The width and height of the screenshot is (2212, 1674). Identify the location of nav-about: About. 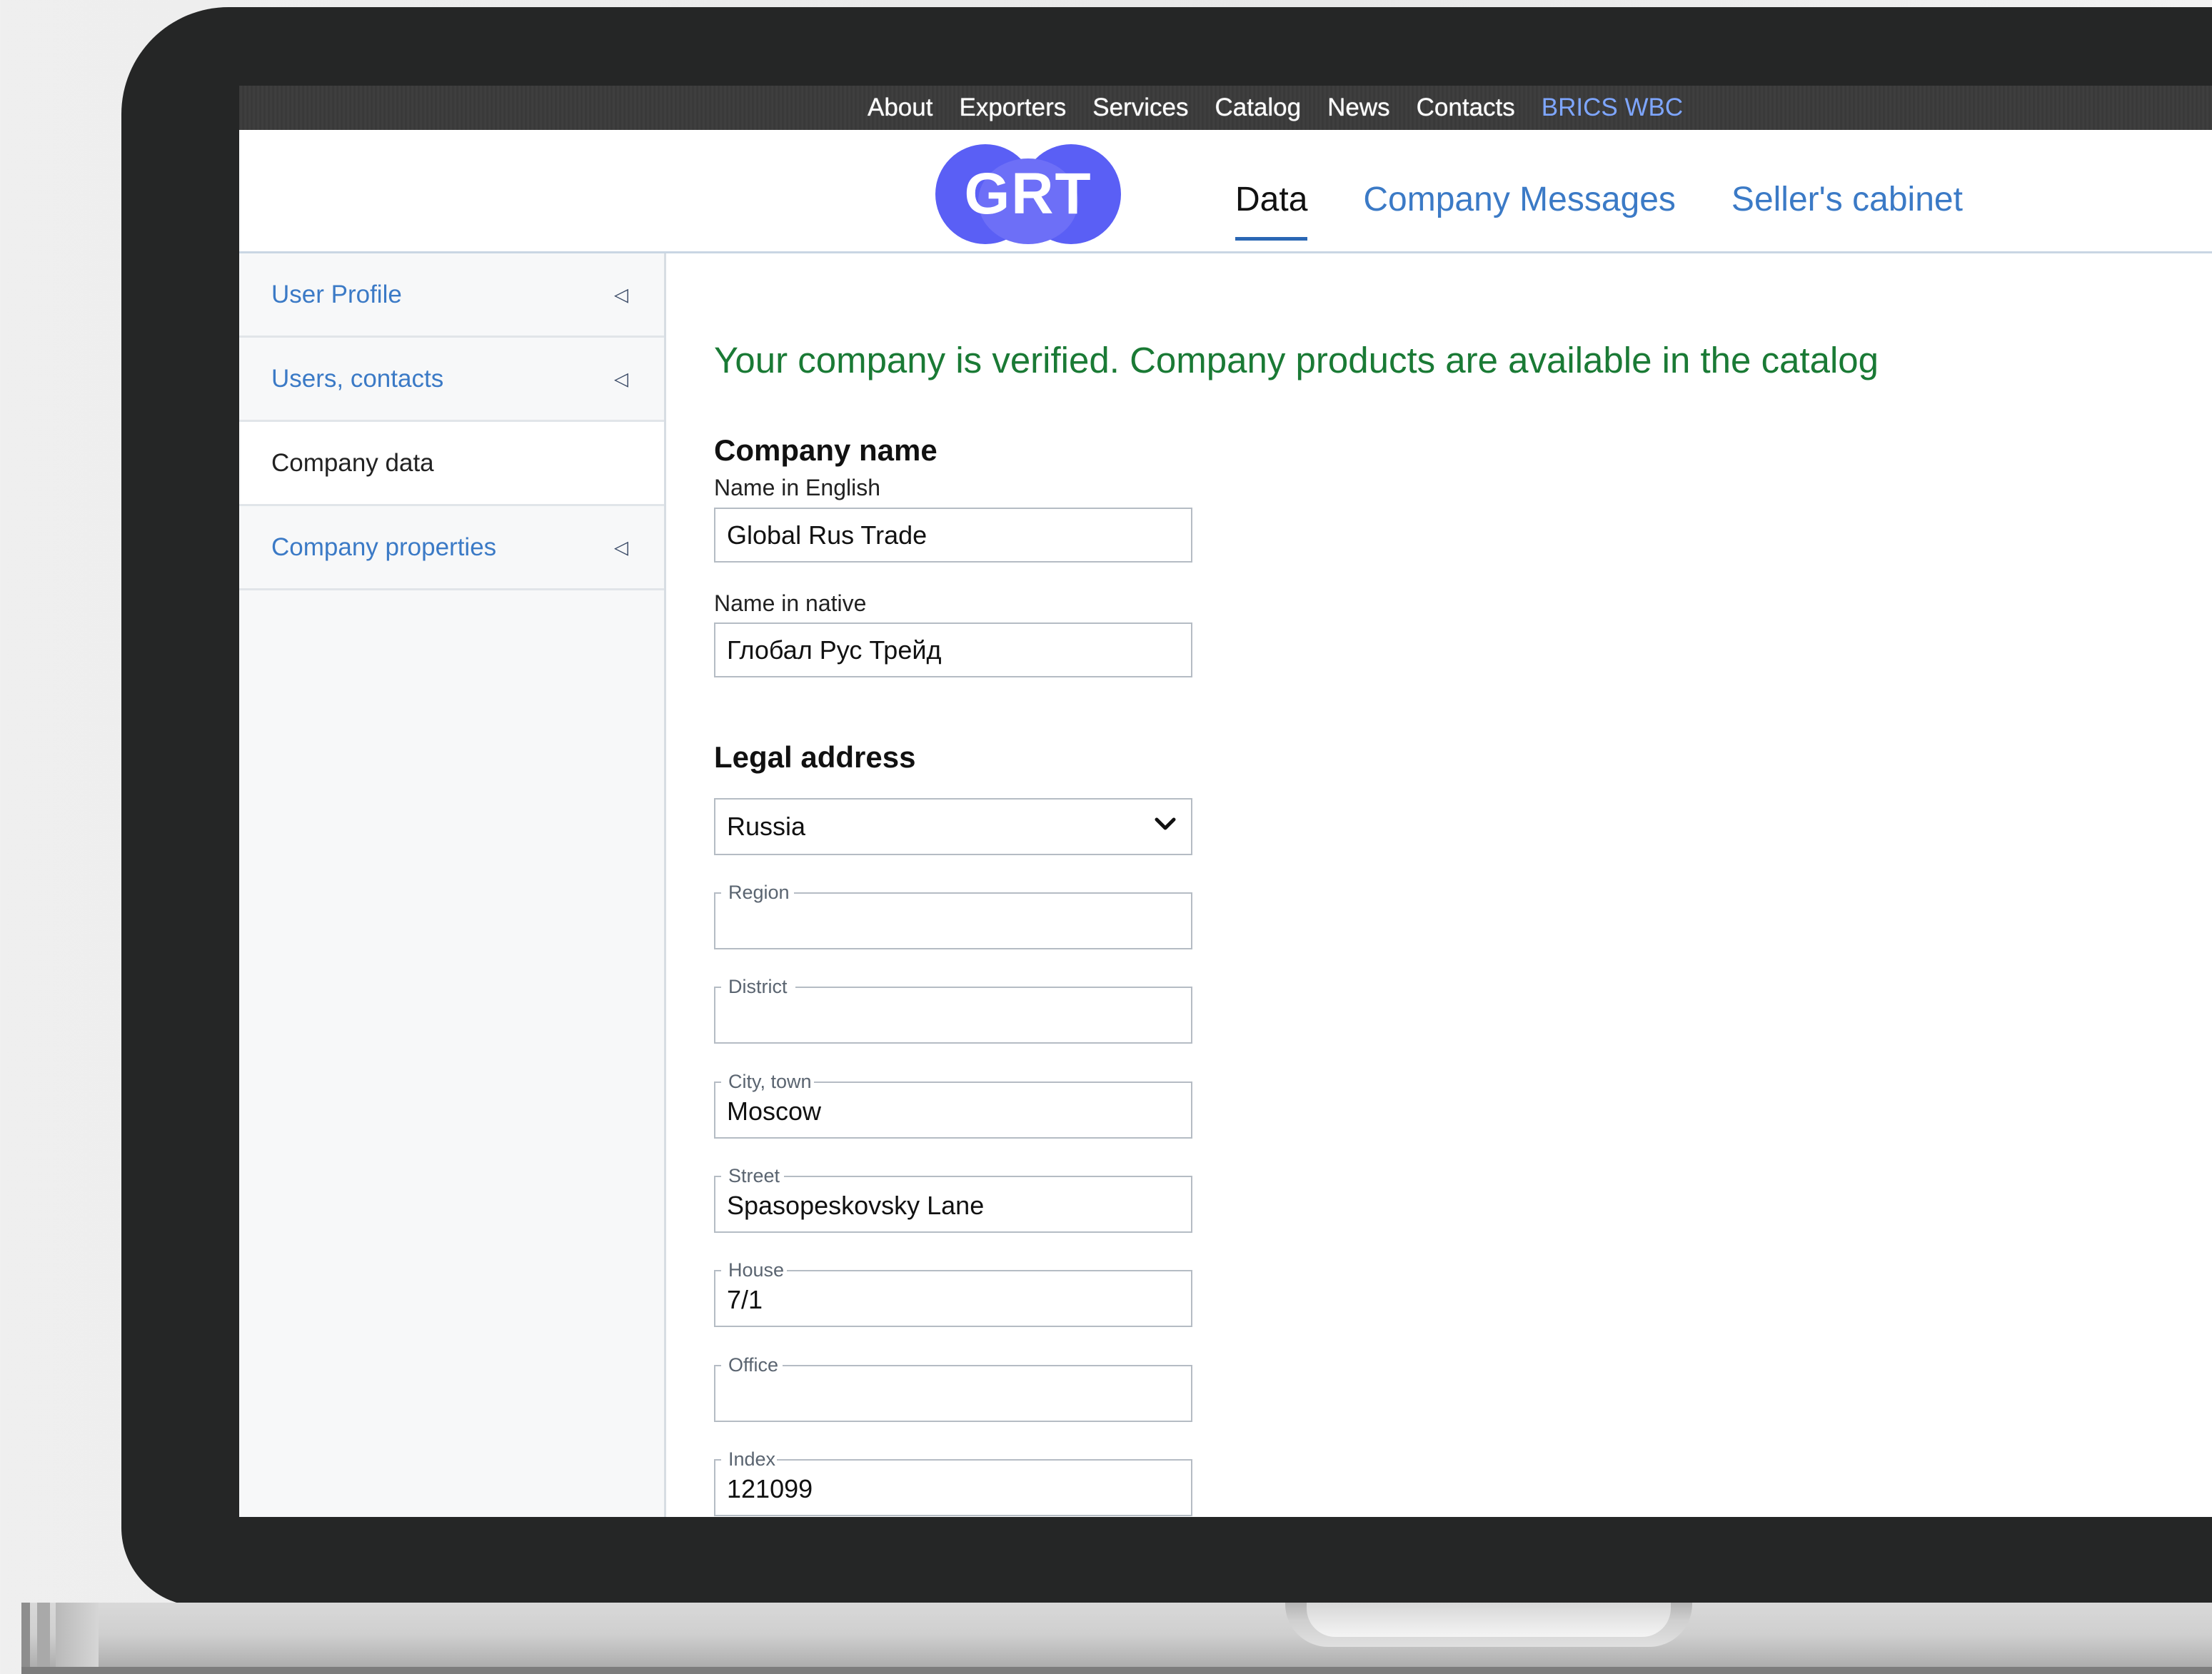
(900, 108).